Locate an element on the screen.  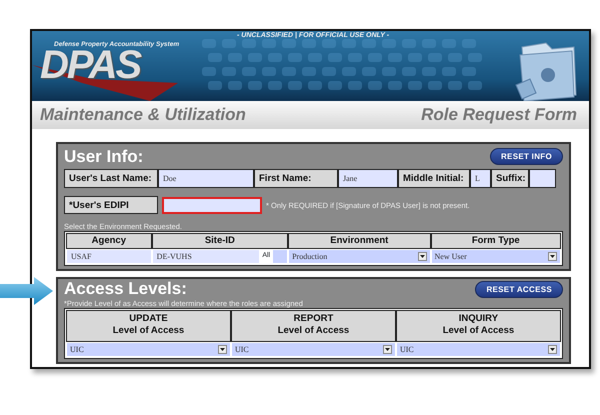
form-title: Role Request Form is located at coordinates (499, 115).